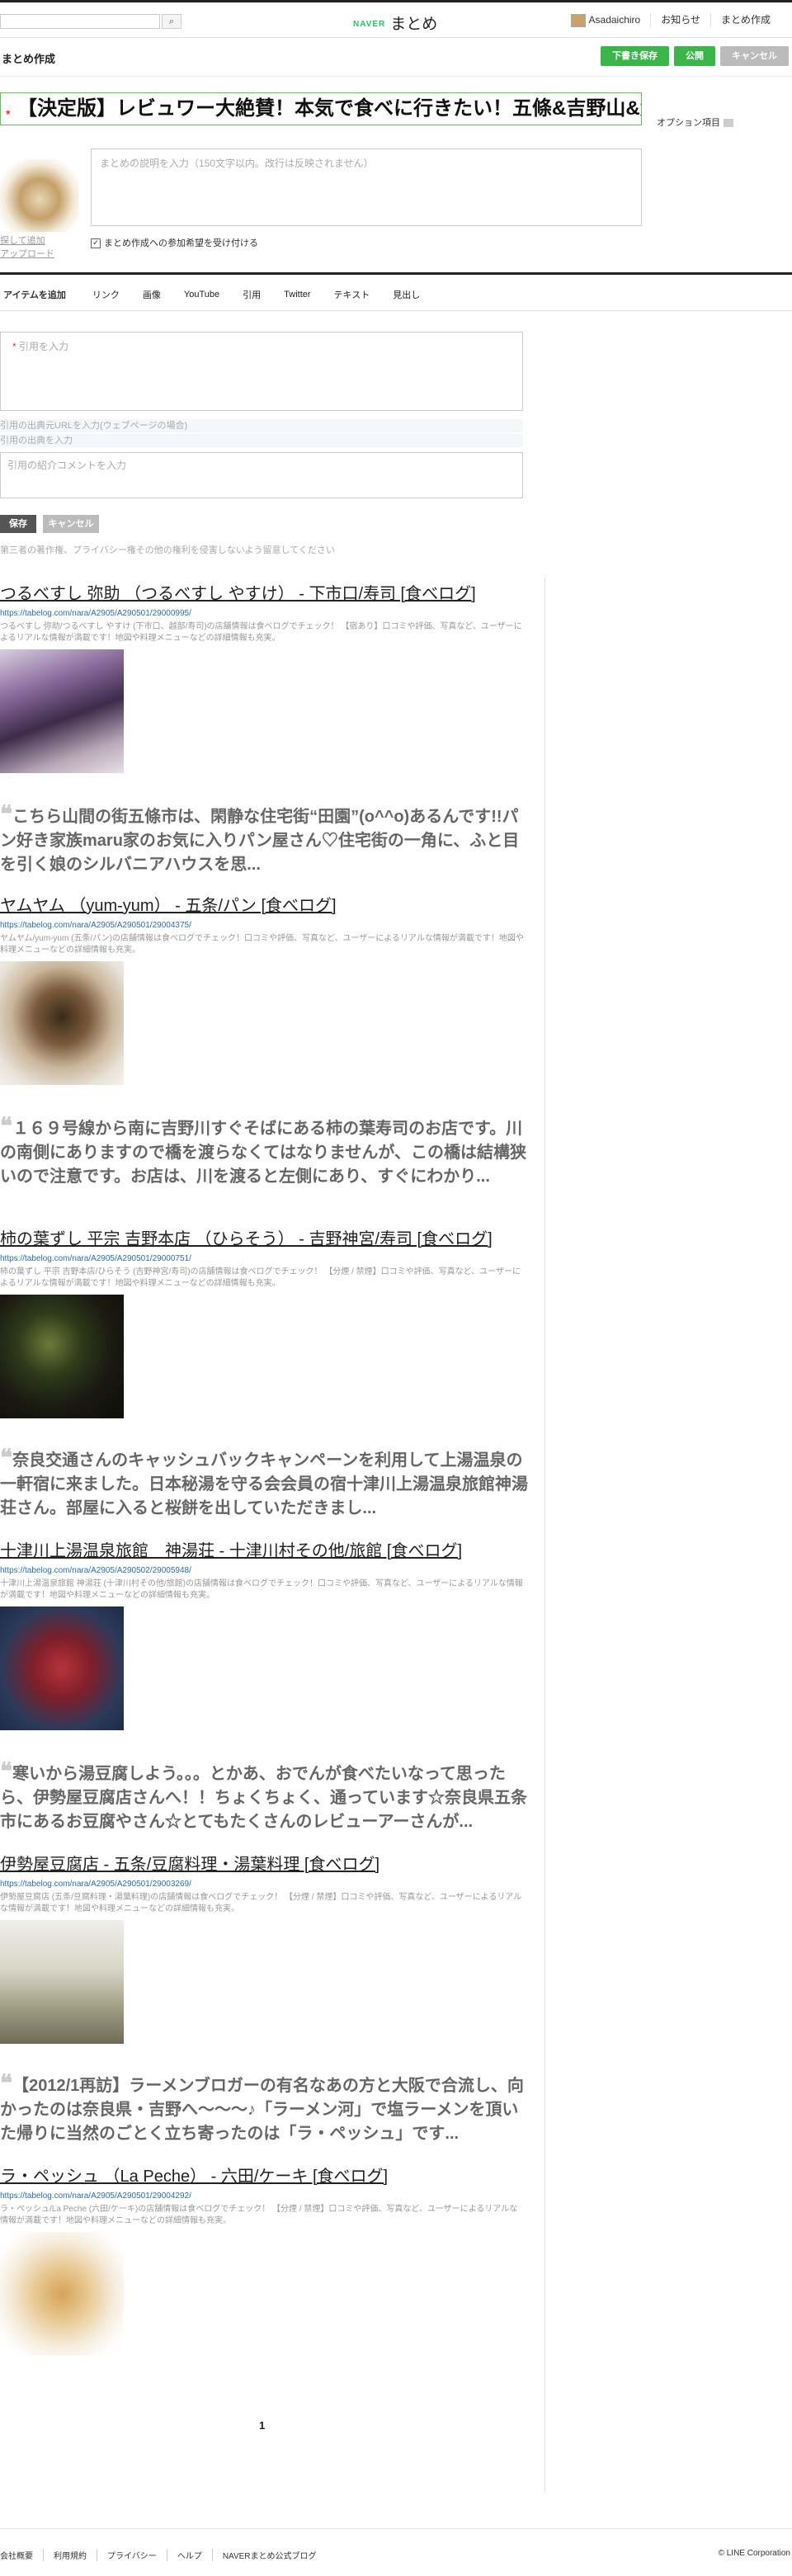 The image size is (792, 2576). Describe the element at coordinates (352, 294) in the screenshot. I see `tab-text: テキスト` at that location.